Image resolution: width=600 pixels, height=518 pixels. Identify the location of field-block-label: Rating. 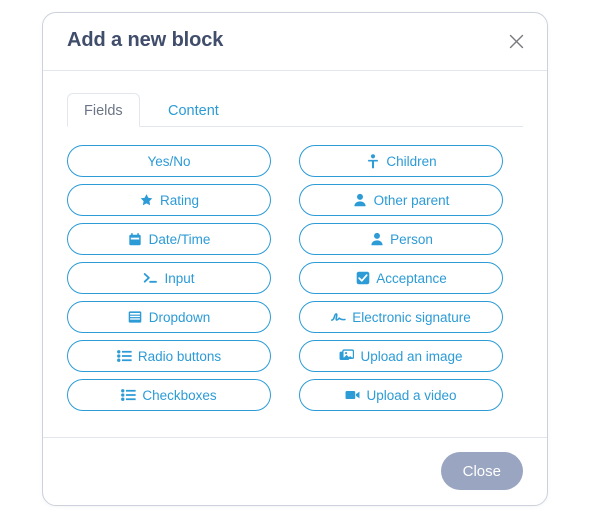
(179, 200).